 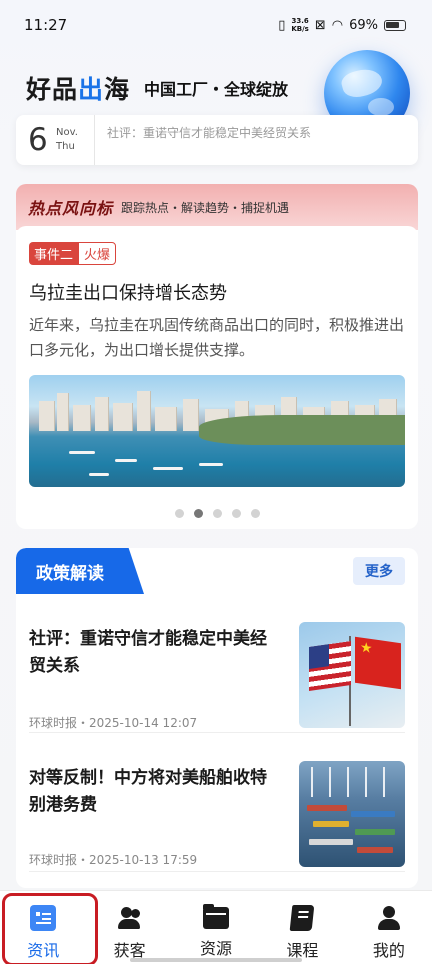 I want to click on status-icons: ▯ 33.6 KB/s ⊠ ◠ 69%, so click(x=342, y=25).